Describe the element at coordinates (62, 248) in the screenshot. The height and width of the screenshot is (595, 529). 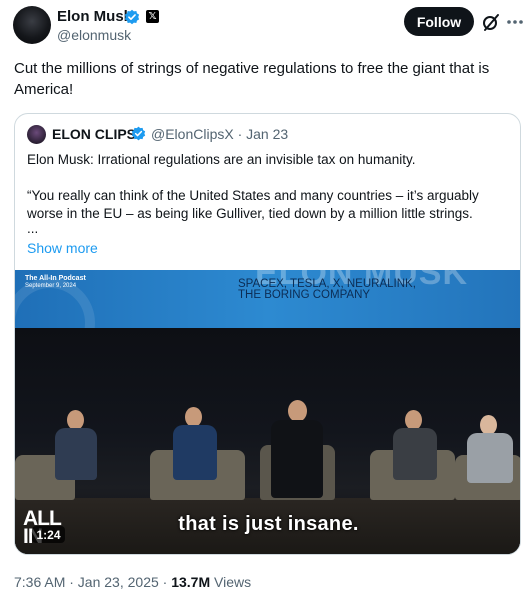
I see `show-more-link: Show more` at that location.